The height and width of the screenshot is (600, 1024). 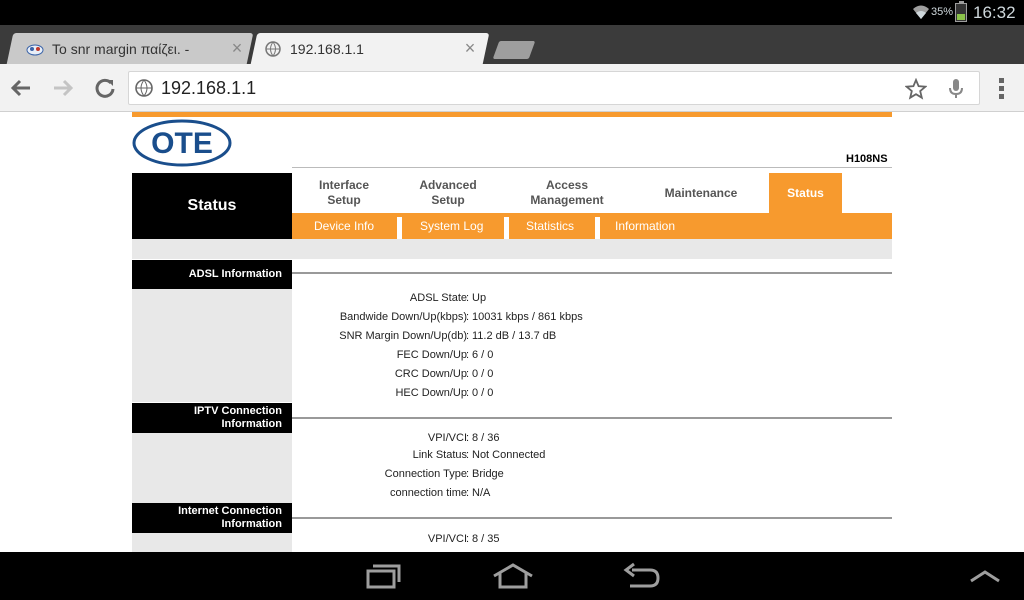 I want to click on url-text: 192.168.1.1, so click(x=208, y=88).